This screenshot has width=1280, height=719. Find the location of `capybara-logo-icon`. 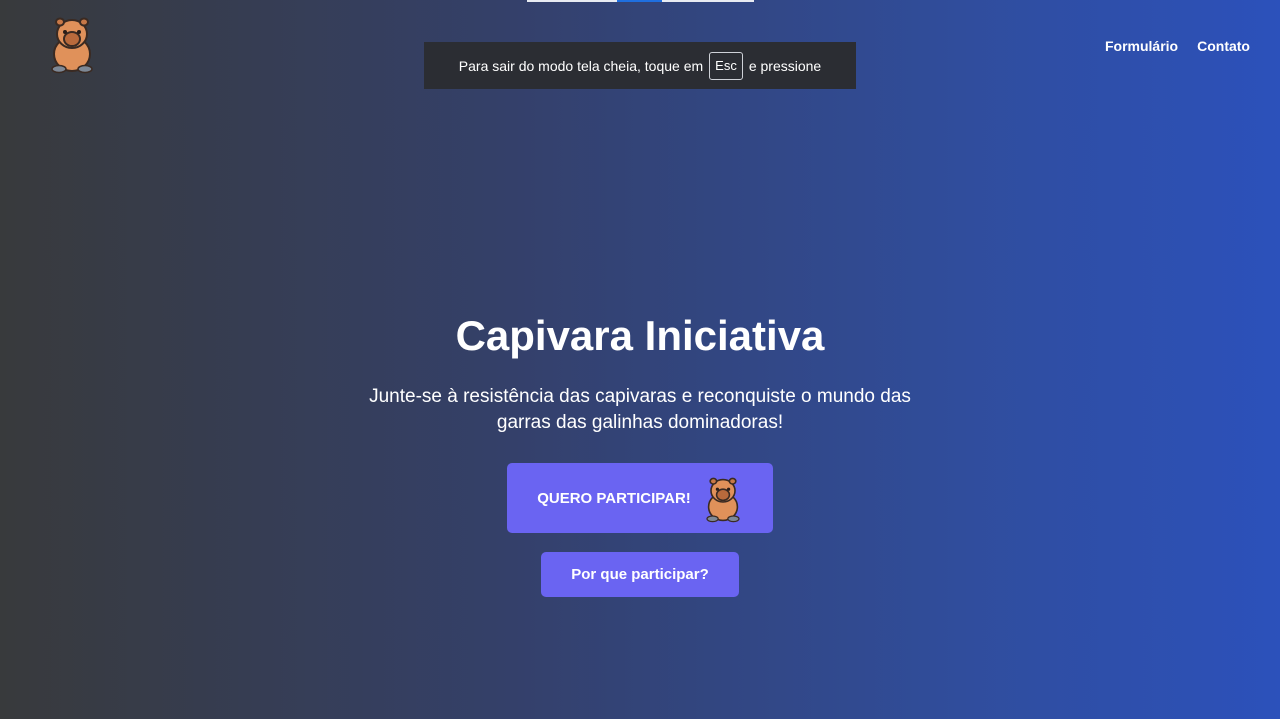

capybara-logo-icon is located at coordinates (72, 43).